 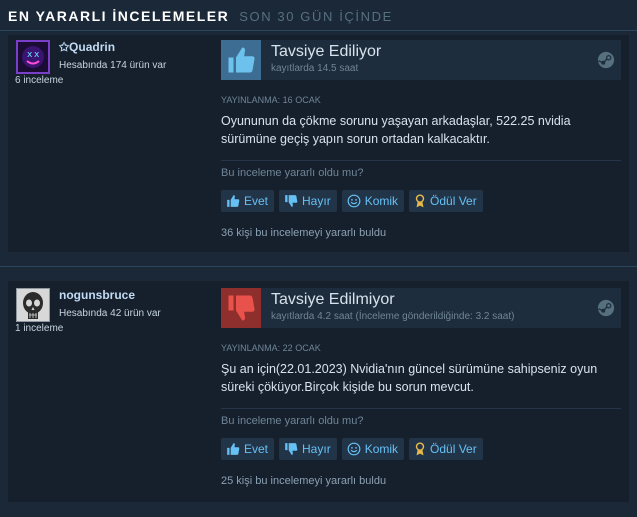 I want to click on posted-date: YAYINLANMA: 16 OCAK, so click(x=271, y=100).